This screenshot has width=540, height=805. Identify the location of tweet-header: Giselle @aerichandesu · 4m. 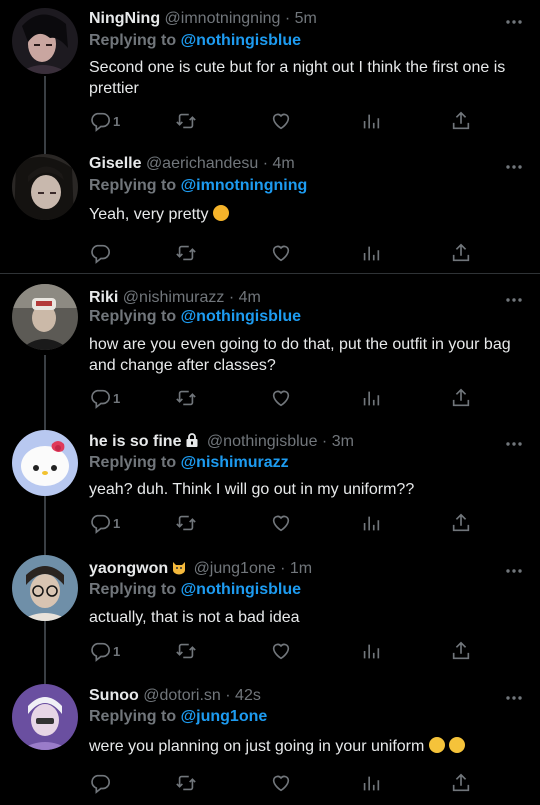
(192, 163).